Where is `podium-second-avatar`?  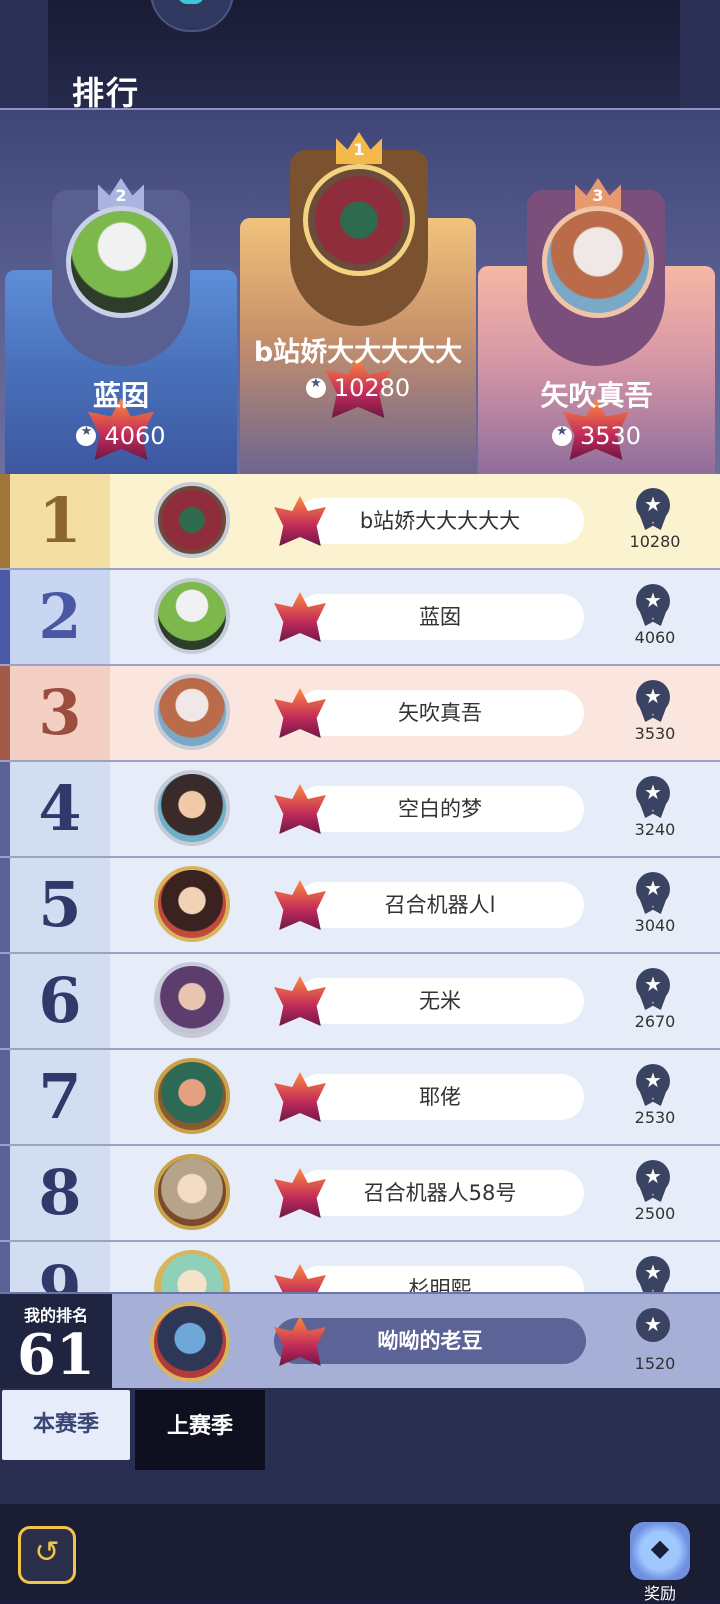
podium-second-avatar is located at coordinates (122, 262).